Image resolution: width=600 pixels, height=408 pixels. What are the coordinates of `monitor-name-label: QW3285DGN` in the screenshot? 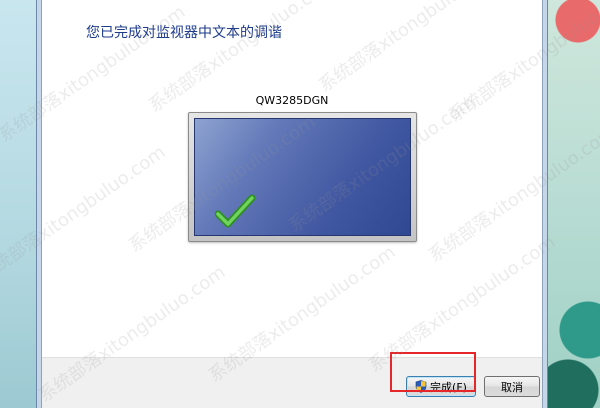 It's located at (292, 100).